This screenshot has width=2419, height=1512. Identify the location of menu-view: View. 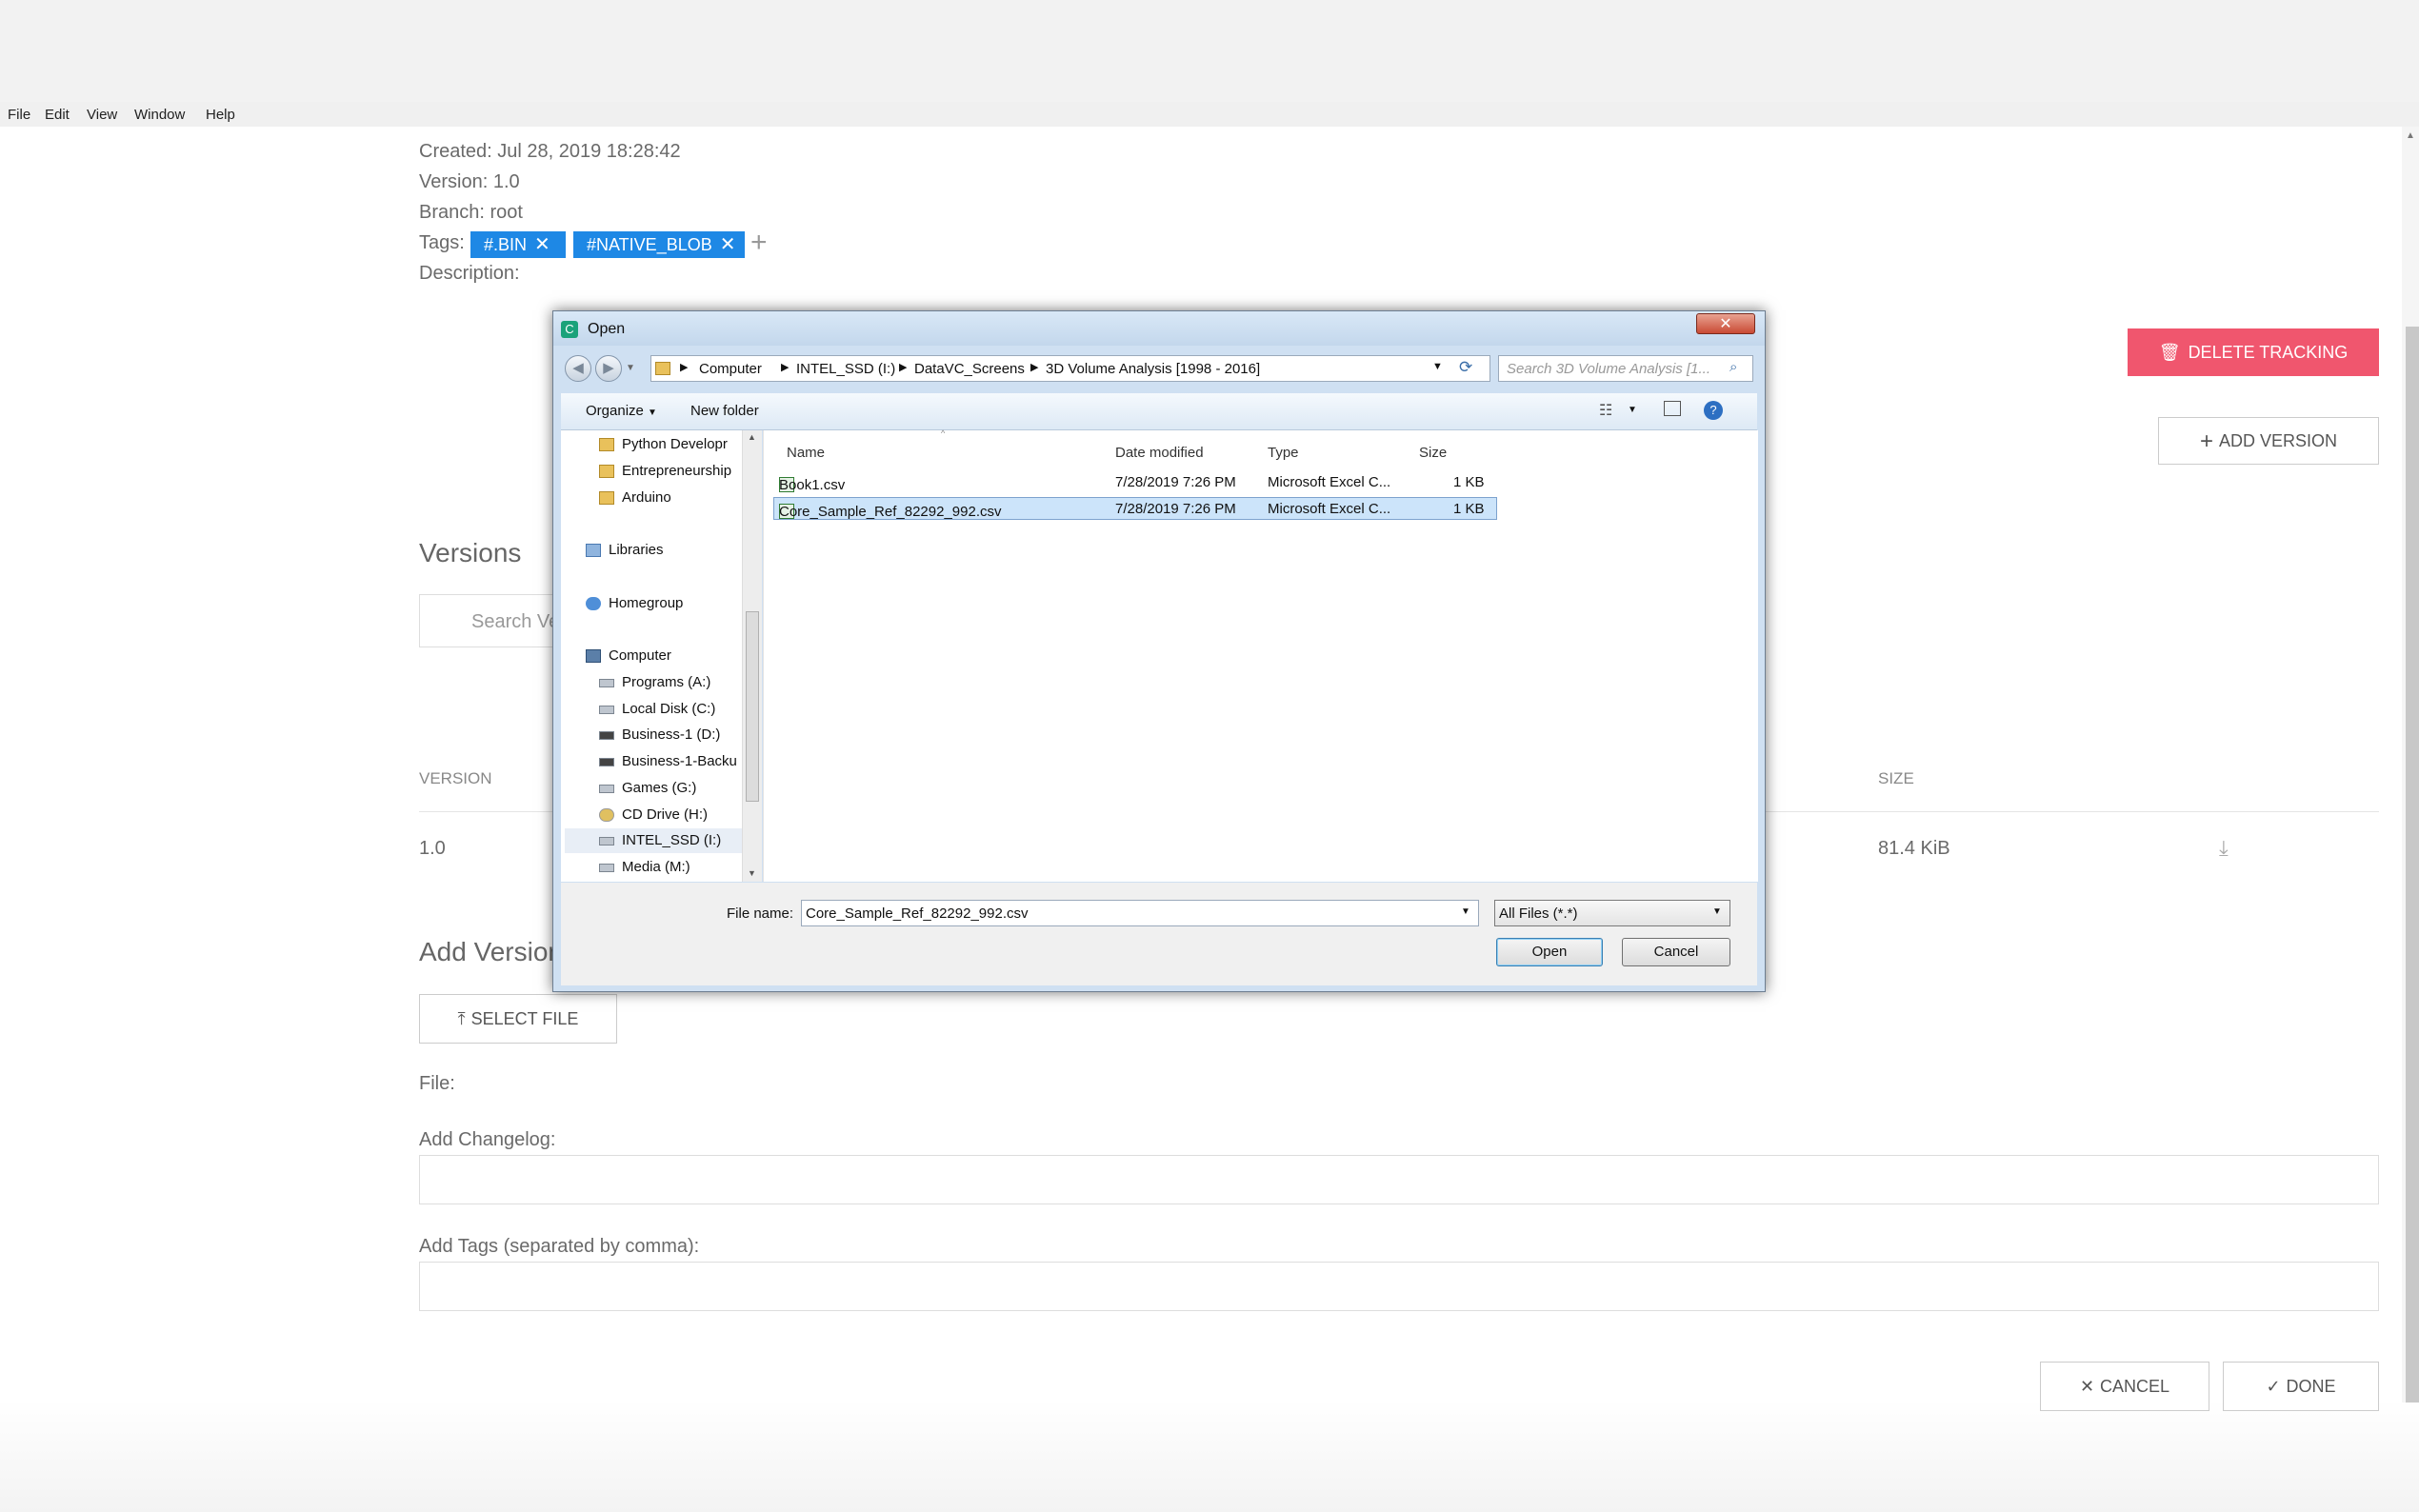
(102, 115).